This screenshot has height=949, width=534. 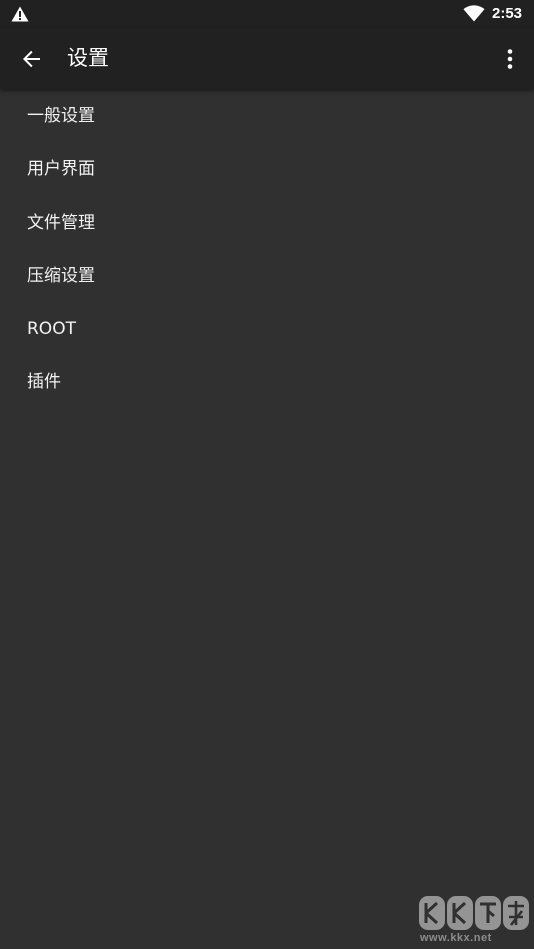 What do you see at coordinates (267, 58) in the screenshot?
I see `toolbar: 设置` at bounding box center [267, 58].